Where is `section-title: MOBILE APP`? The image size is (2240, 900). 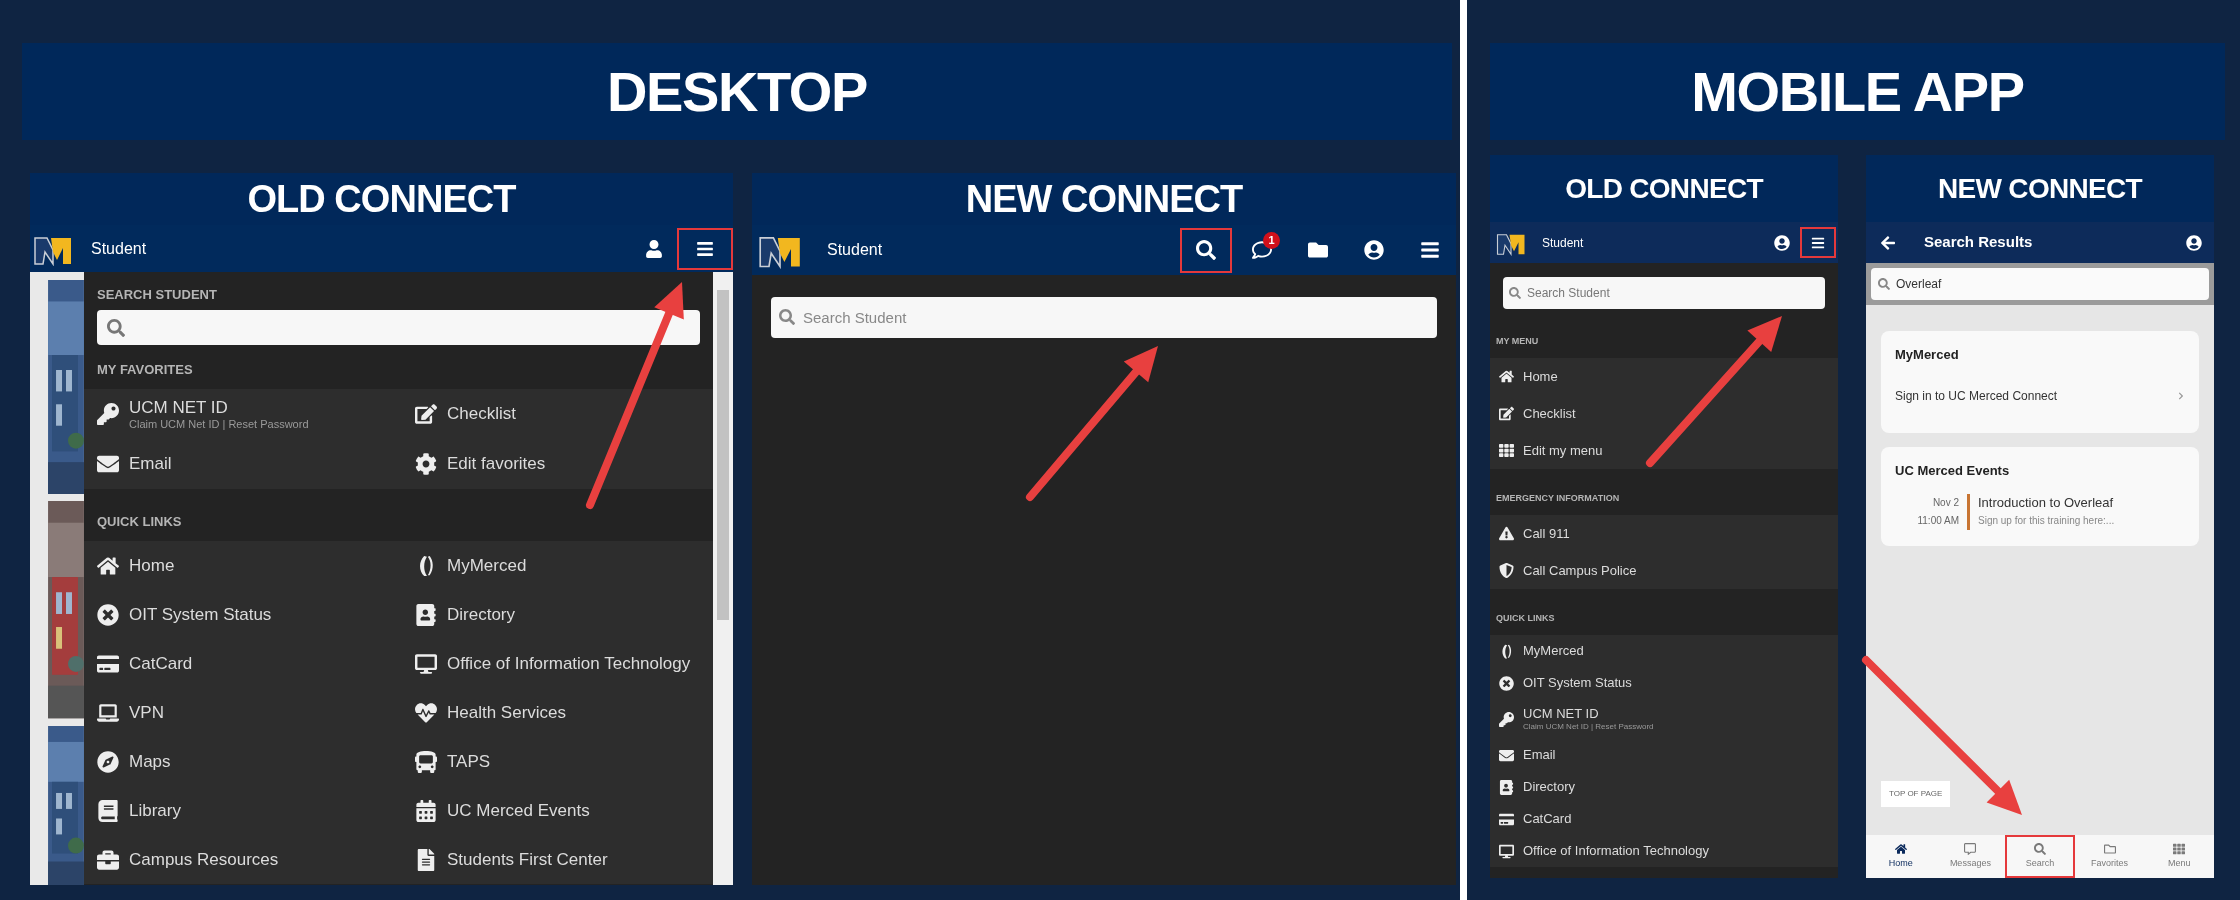
section-title: MOBILE APP is located at coordinates (1857, 91).